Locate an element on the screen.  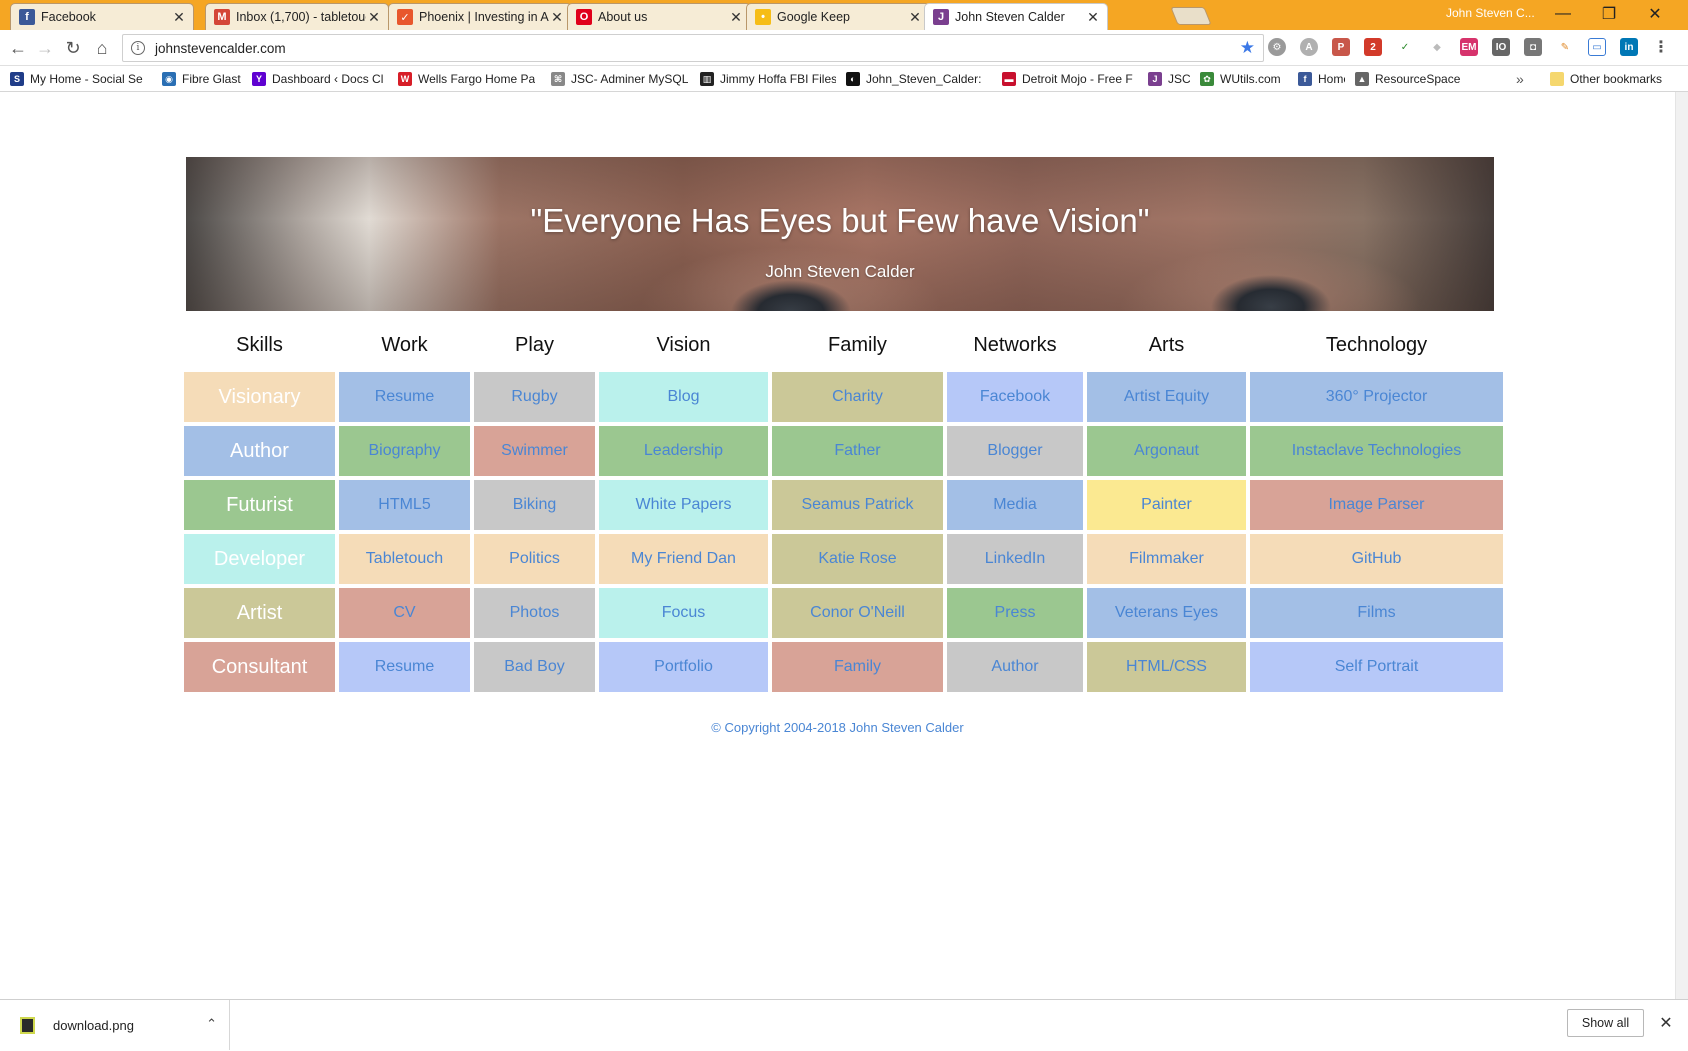
link-tile-swimmer: Swimmer is located at coordinates (534, 451).